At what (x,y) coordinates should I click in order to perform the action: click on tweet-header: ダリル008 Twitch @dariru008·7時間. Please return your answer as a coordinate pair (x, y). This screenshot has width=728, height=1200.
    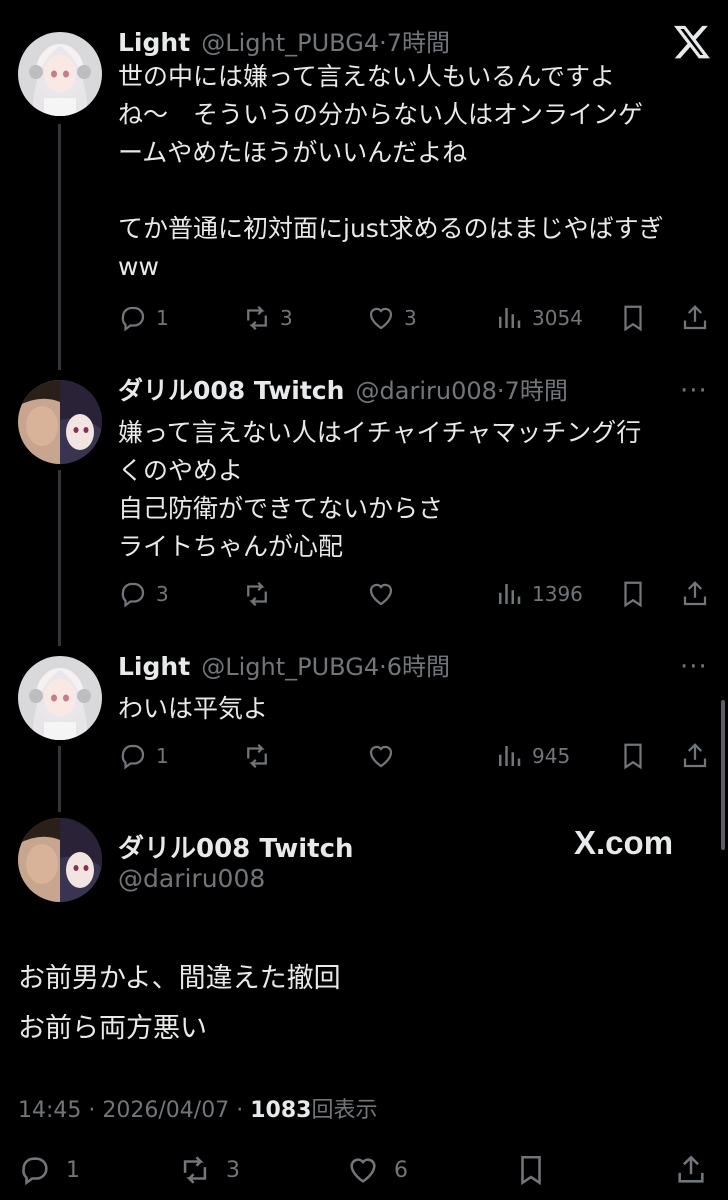
    Looking at the image, I should click on (343, 392).